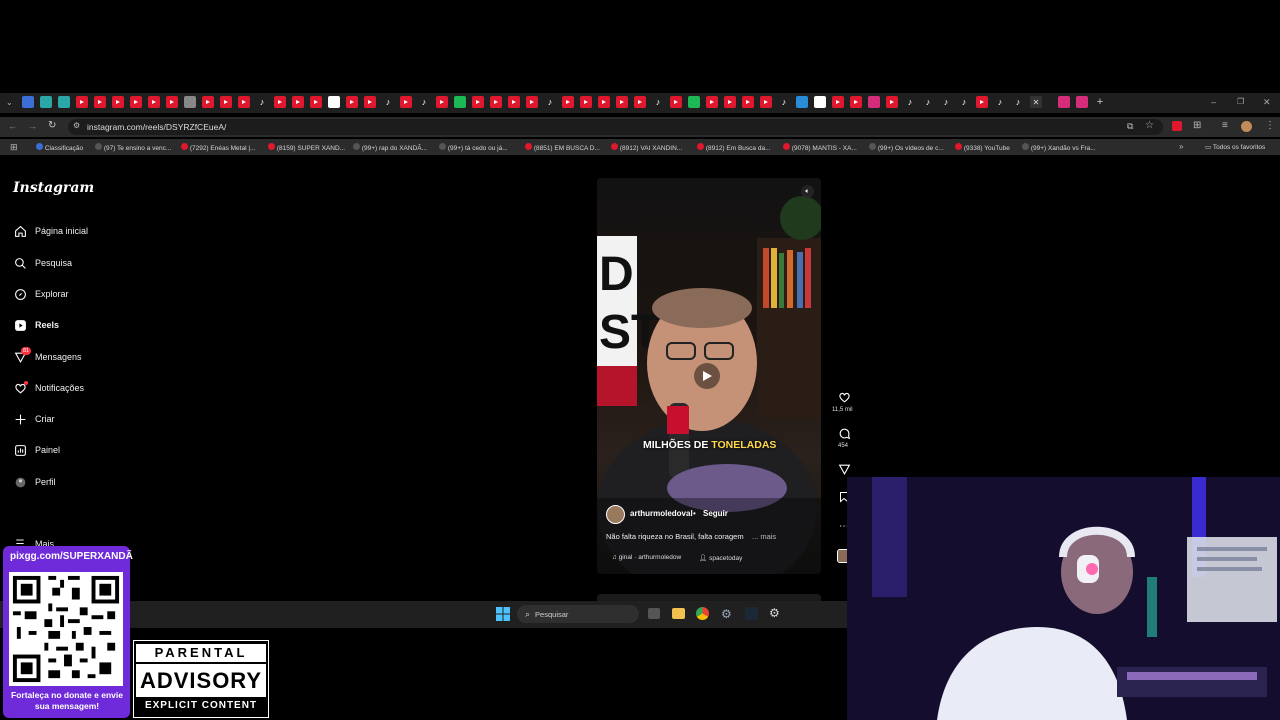 The image size is (1280, 720). Describe the element at coordinates (654, 613) in the screenshot. I see `task-view-icon` at that location.